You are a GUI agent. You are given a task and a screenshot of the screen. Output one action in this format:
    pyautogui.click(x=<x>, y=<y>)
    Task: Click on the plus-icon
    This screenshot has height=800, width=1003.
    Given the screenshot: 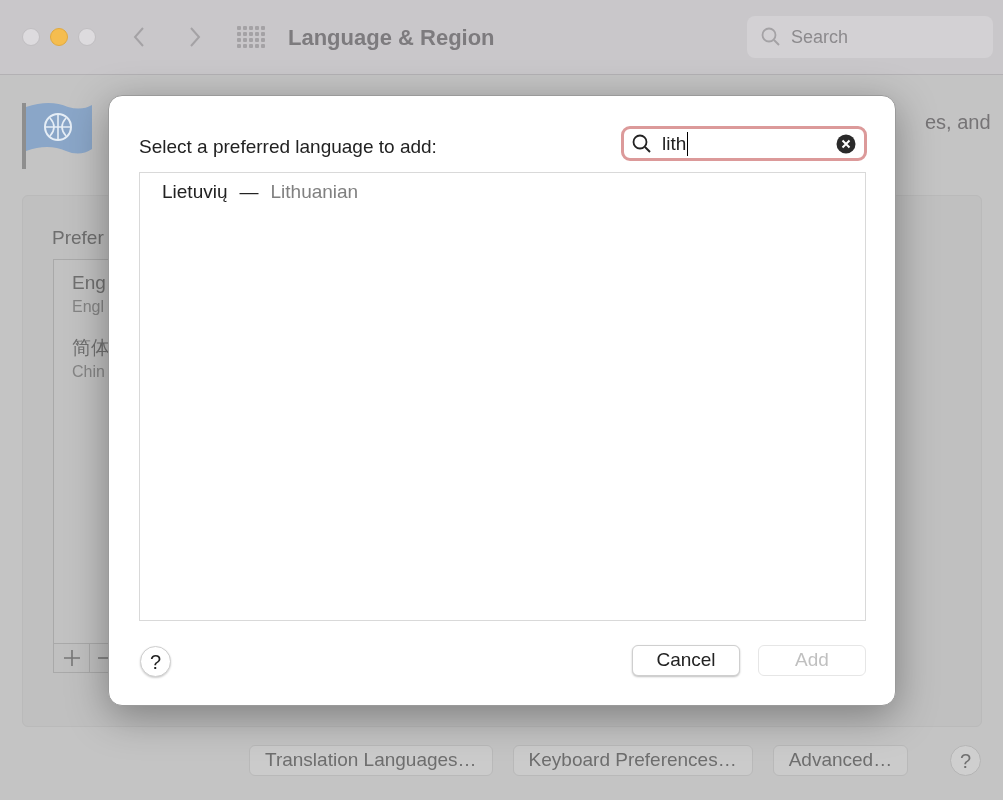 What is the action you would take?
    pyautogui.click(x=71, y=658)
    